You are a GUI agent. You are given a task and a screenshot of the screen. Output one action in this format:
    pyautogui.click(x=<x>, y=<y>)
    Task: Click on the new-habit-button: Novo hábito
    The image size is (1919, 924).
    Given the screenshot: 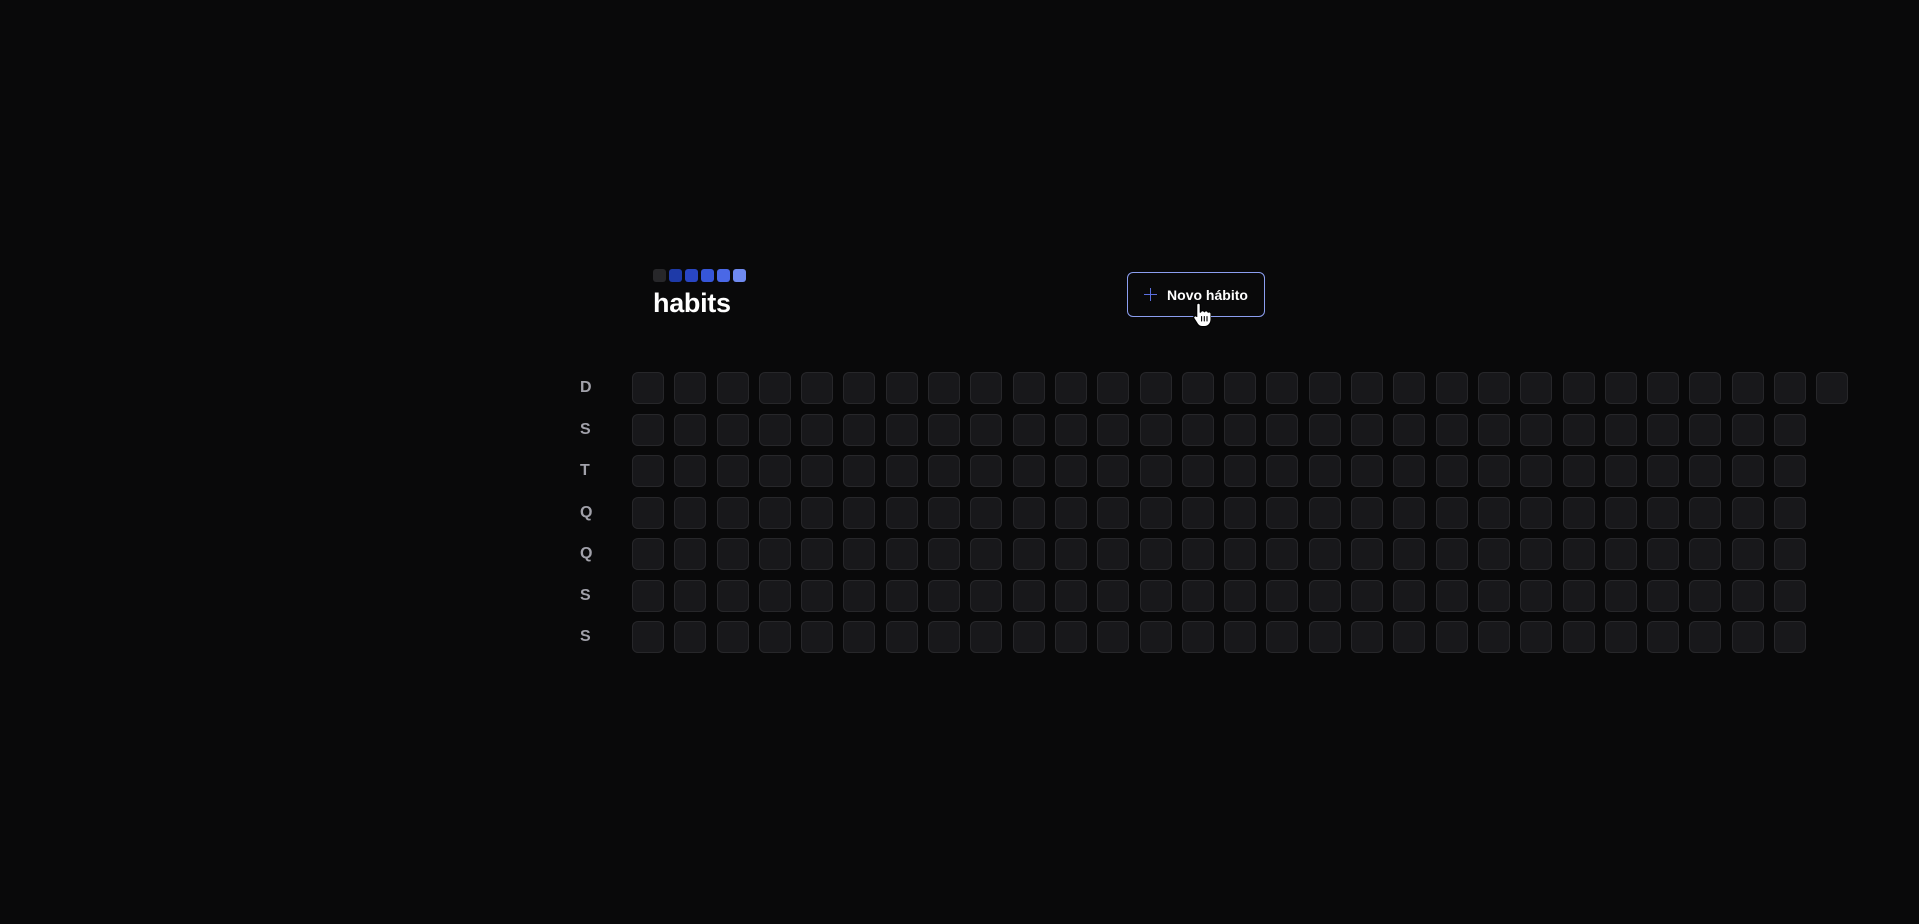 What is the action you would take?
    pyautogui.click(x=1196, y=294)
    